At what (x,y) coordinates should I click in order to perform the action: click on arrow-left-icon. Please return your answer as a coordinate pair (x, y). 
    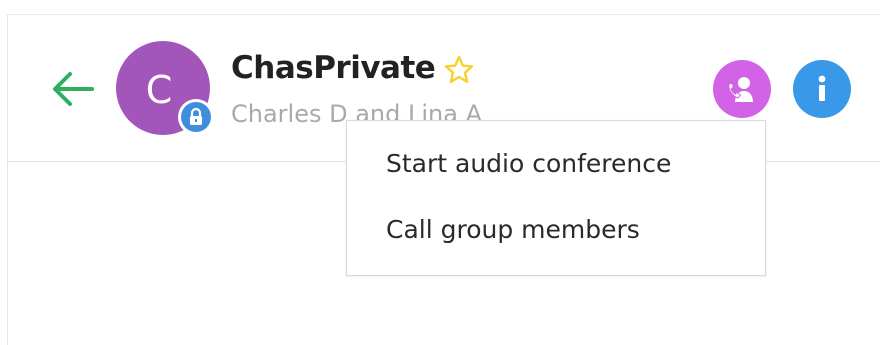
    Looking at the image, I should click on (73, 89).